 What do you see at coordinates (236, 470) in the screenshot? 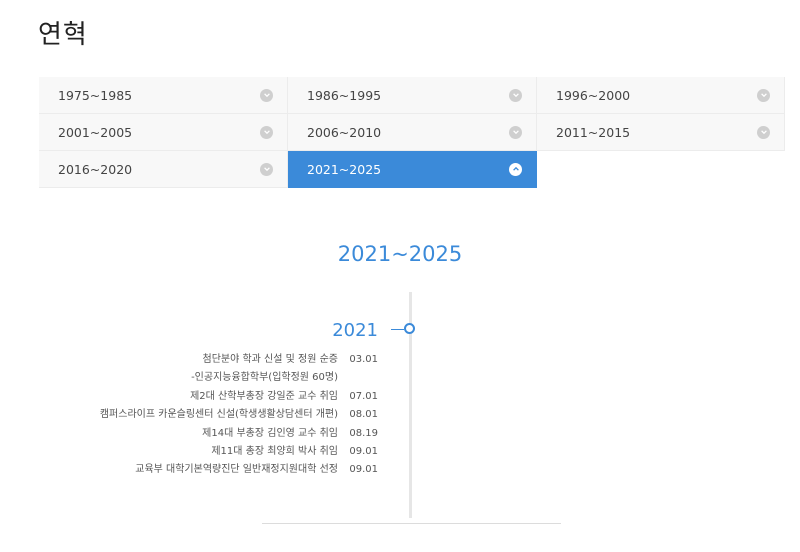
I see `event-text: 교육부 대학기본역량진단 일반재정지원대학 선정` at bounding box center [236, 470].